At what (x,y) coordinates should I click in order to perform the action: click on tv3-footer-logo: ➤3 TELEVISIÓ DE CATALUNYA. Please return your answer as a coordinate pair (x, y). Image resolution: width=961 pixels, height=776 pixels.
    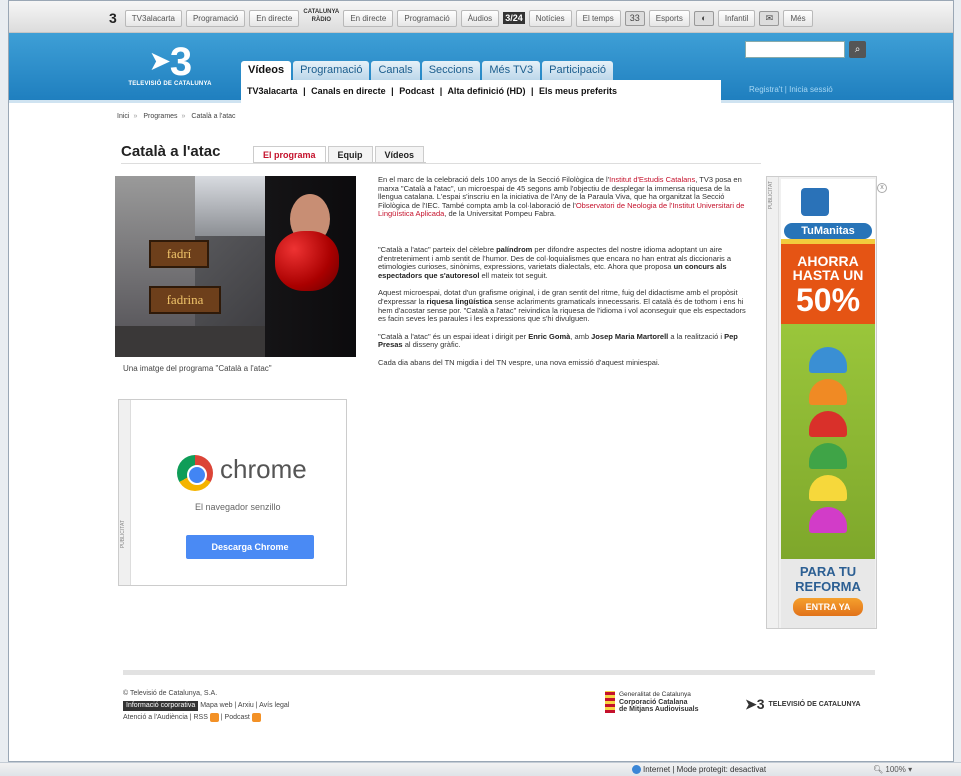
    Looking at the image, I should click on (803, 704).